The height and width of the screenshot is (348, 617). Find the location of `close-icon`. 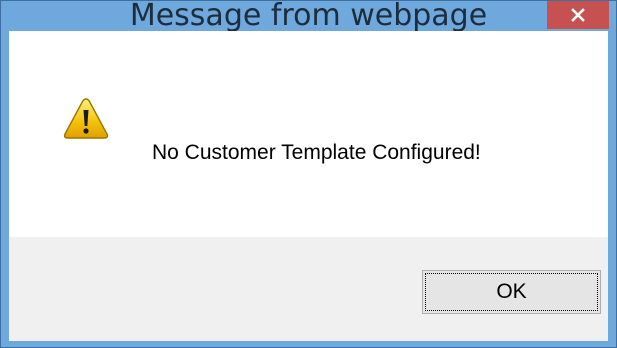

close-icon is located at coordinates (578, 15).